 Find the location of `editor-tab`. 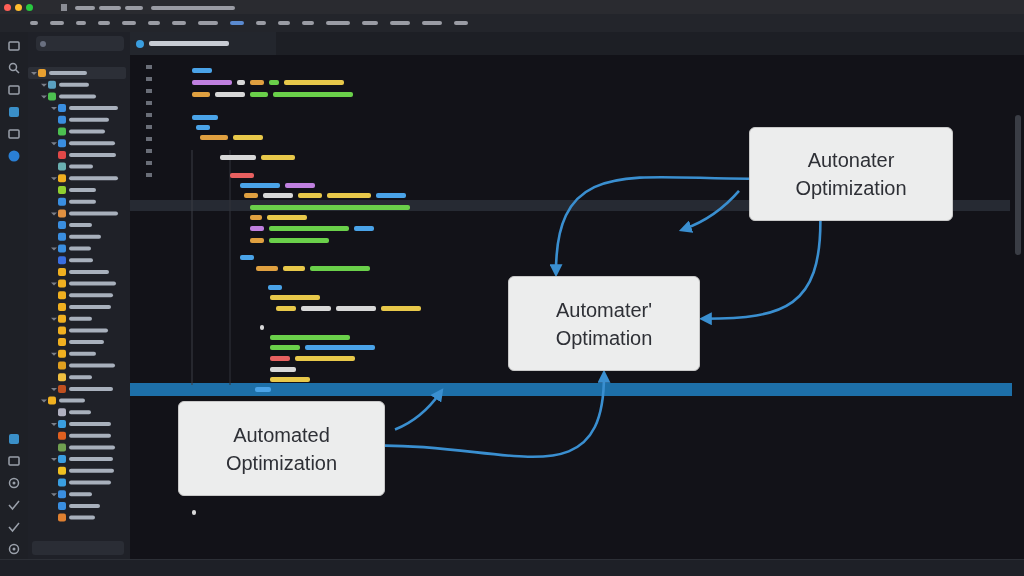

editor-tab is located at coordinates (203, 43).